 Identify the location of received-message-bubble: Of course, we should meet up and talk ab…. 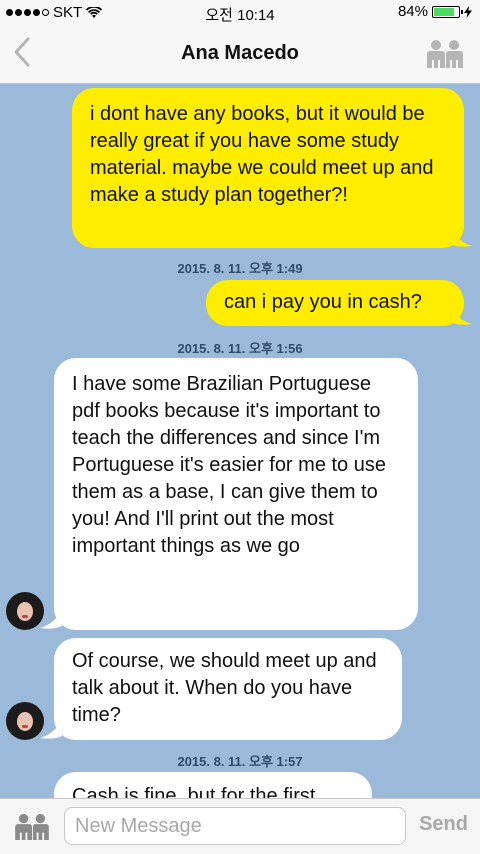
(228, 689).